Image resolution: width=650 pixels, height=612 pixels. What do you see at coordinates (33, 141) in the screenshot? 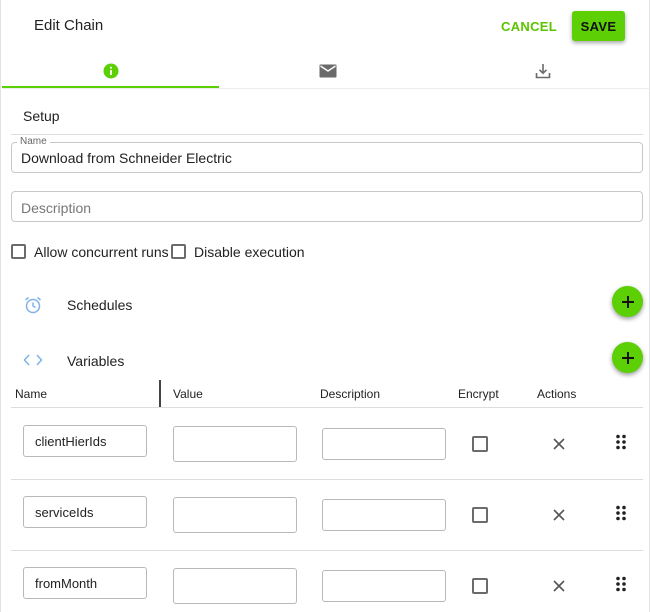
I see `name-field-label: Name` at bounding box center [33, 141].